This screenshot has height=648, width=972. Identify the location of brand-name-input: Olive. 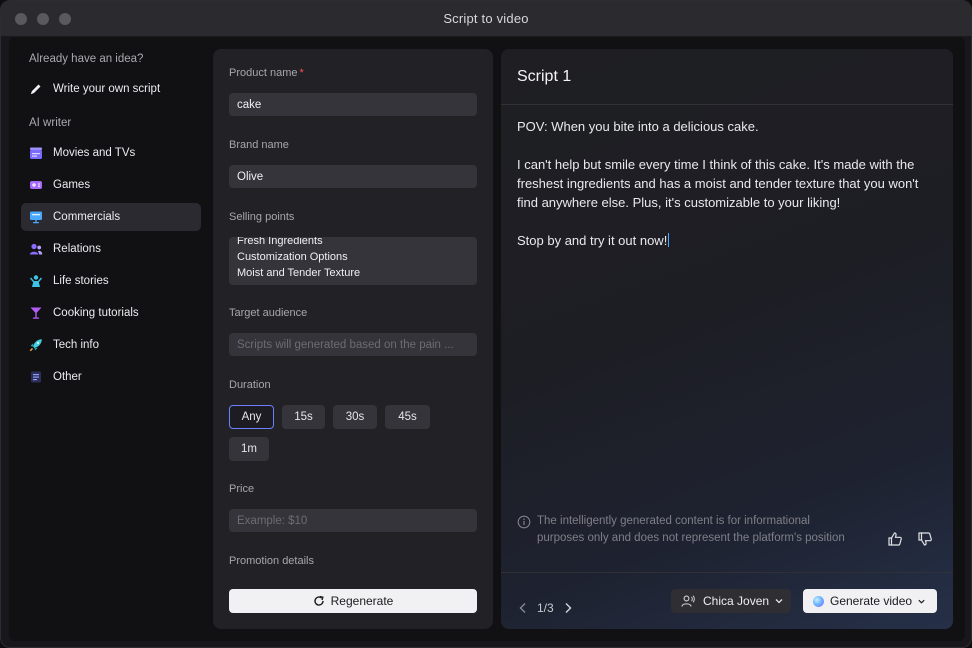
(353, 176).